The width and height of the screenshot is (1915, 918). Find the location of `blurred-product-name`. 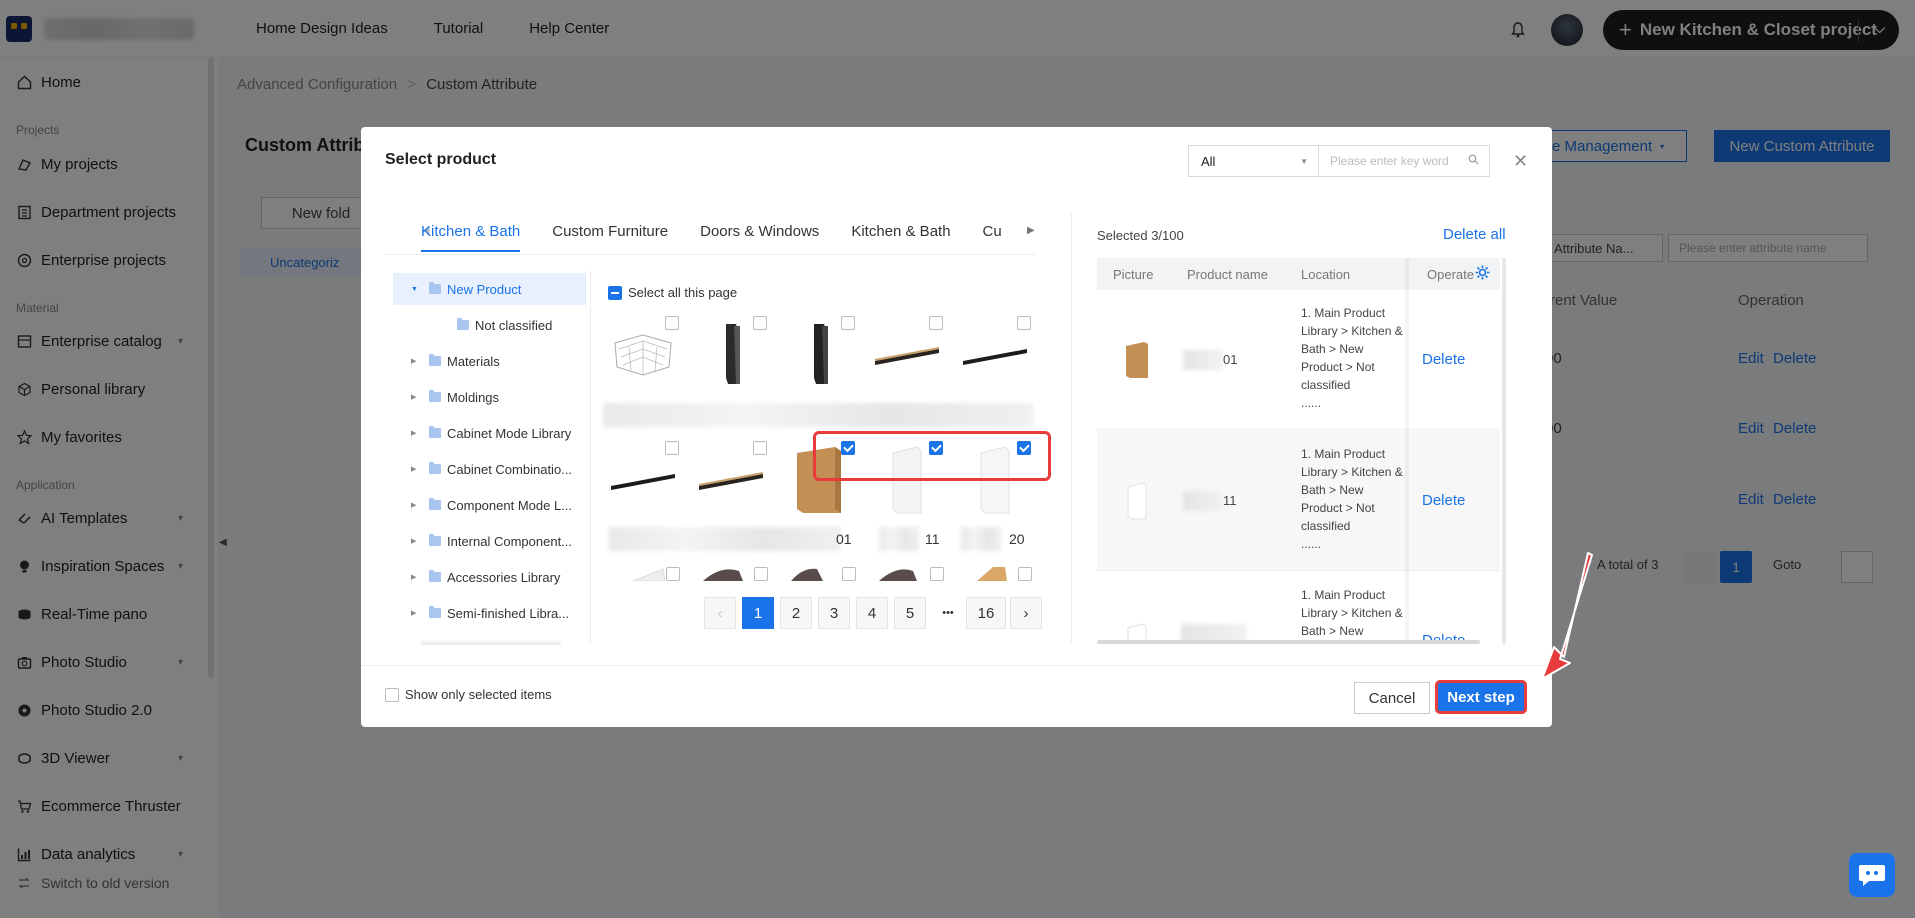

blurred-product-name is located at coordinates (1203, 501).